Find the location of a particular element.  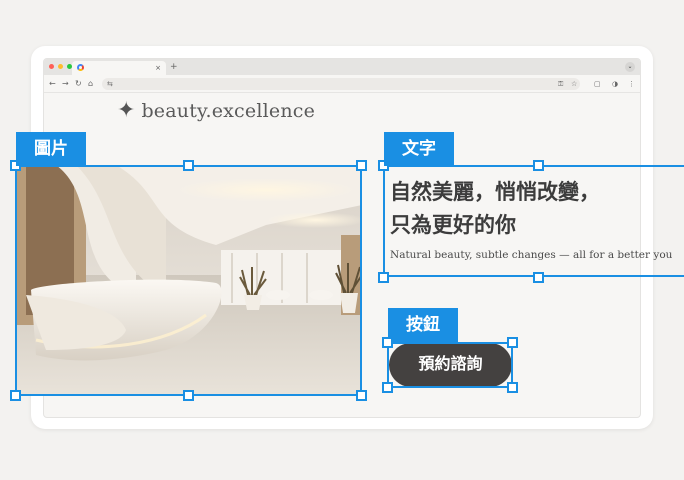

tab-search-icon: ⌄ is located at coordinates (630, 67).